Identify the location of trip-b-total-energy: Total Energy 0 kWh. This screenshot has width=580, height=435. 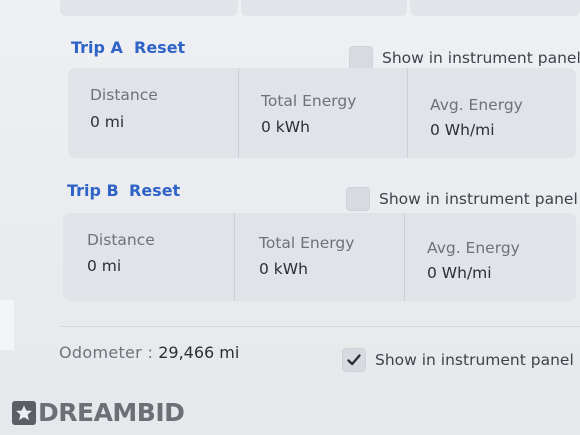
(319, 257).